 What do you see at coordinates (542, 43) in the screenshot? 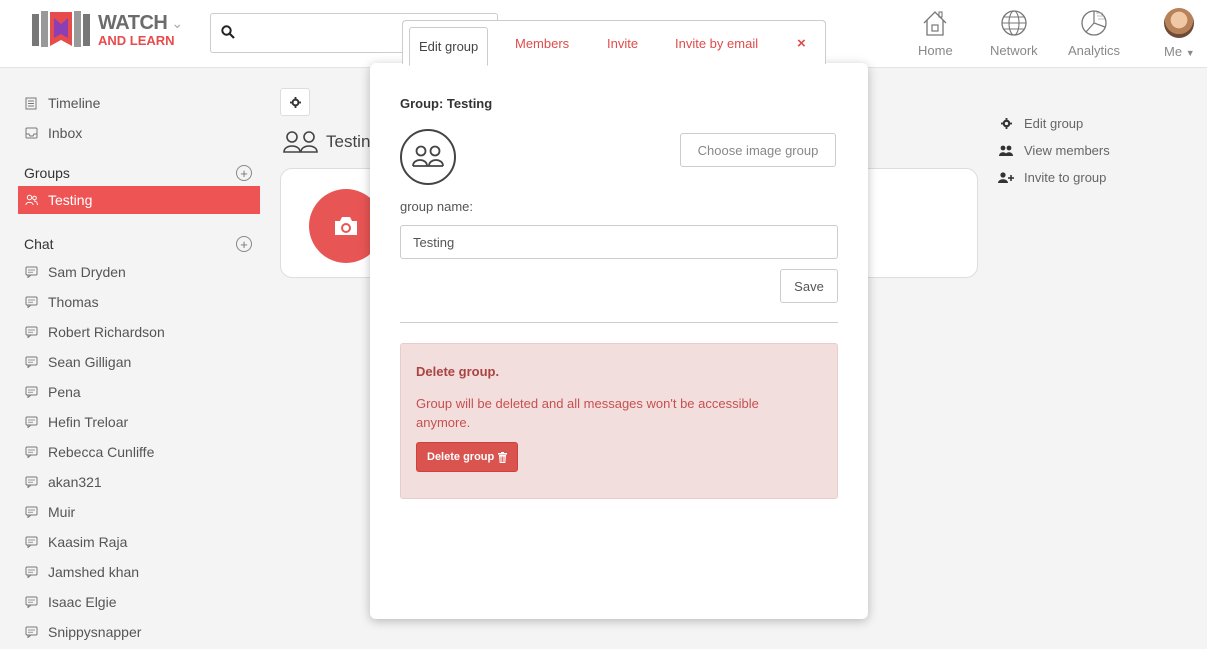
I see `tab-members: Members` at bounding box center [542, 43].